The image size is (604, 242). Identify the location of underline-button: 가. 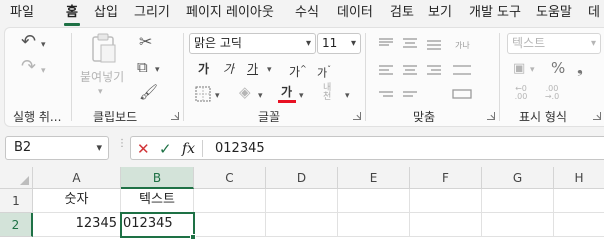
(252, 69).